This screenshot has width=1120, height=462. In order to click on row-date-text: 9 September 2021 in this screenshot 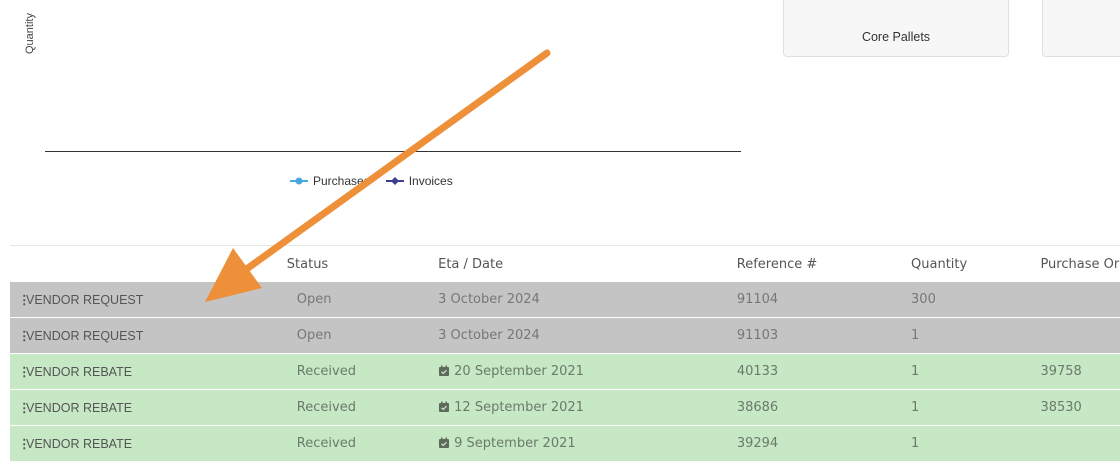, I will do `click(515, 443)`.